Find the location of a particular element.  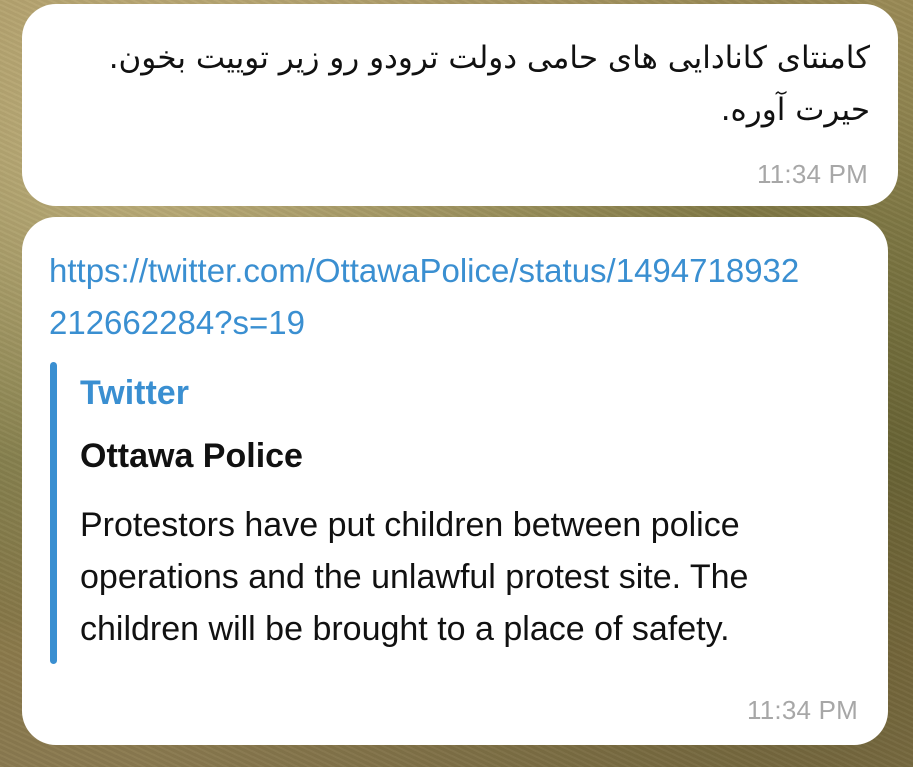

preview-site-name: Twitter is located at coordinates (134, 393).